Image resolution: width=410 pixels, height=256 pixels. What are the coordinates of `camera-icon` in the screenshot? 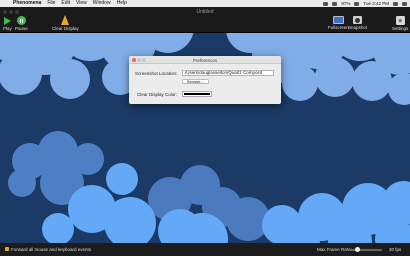 It's located at (357, 20).